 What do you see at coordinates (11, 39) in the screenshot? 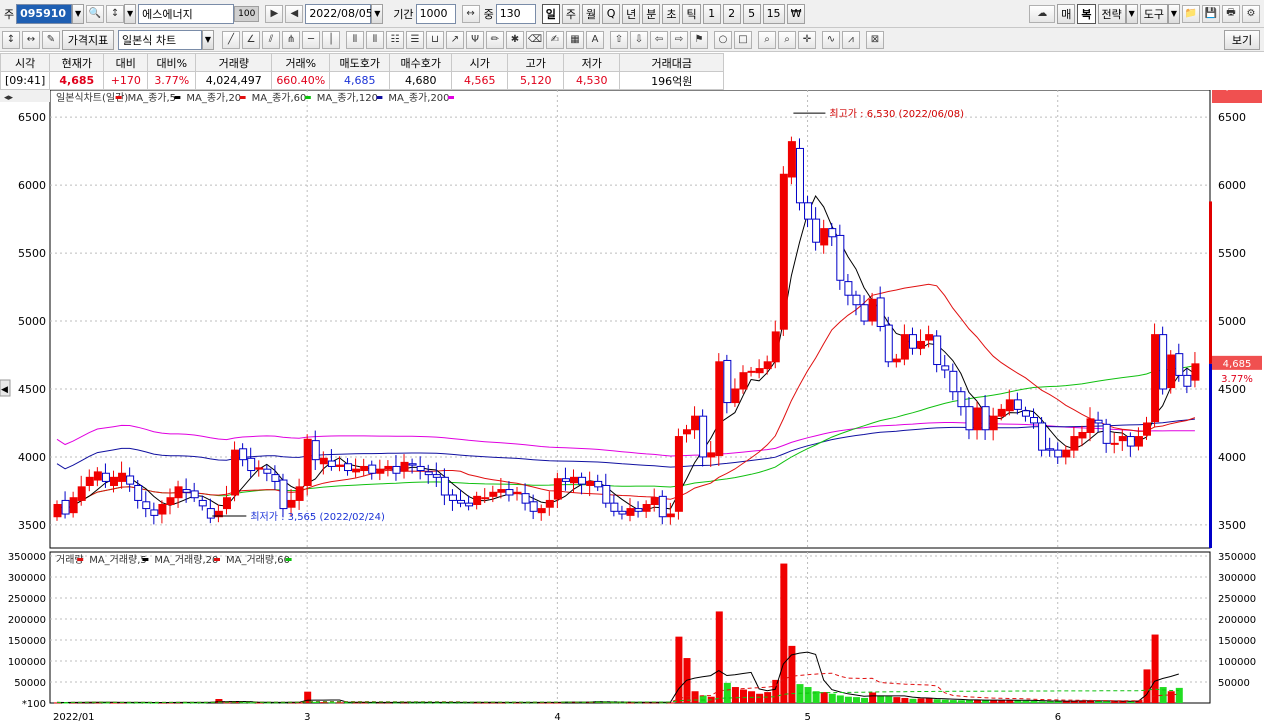
I see `scroll-up-icon: ↕` at bounding box center [11, 39].